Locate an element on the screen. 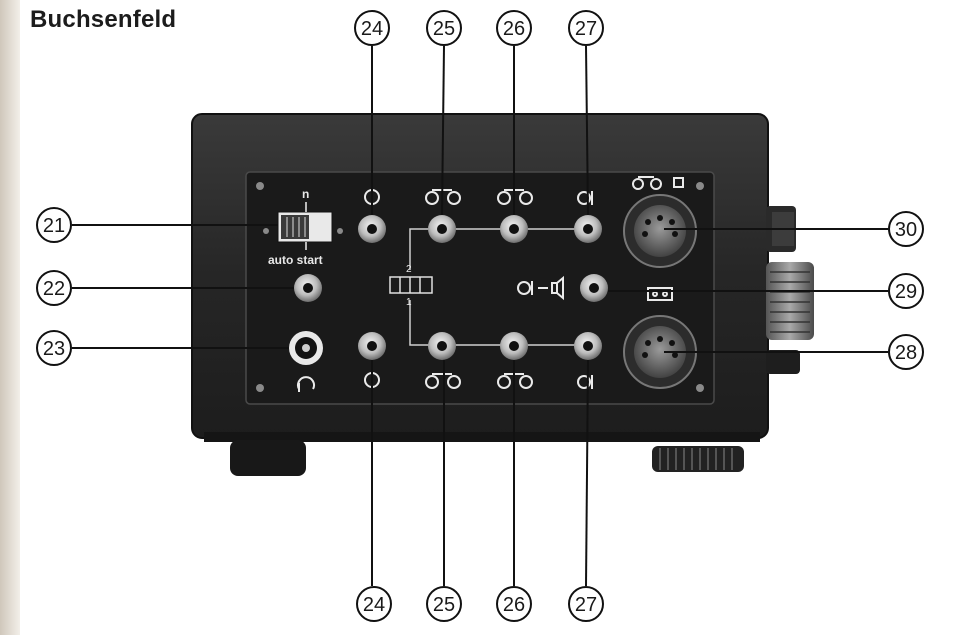 Image resolution: width=958 pixels, height=635 pixels. callout-bottom-27: 27 is located at coordinates (586, 604).